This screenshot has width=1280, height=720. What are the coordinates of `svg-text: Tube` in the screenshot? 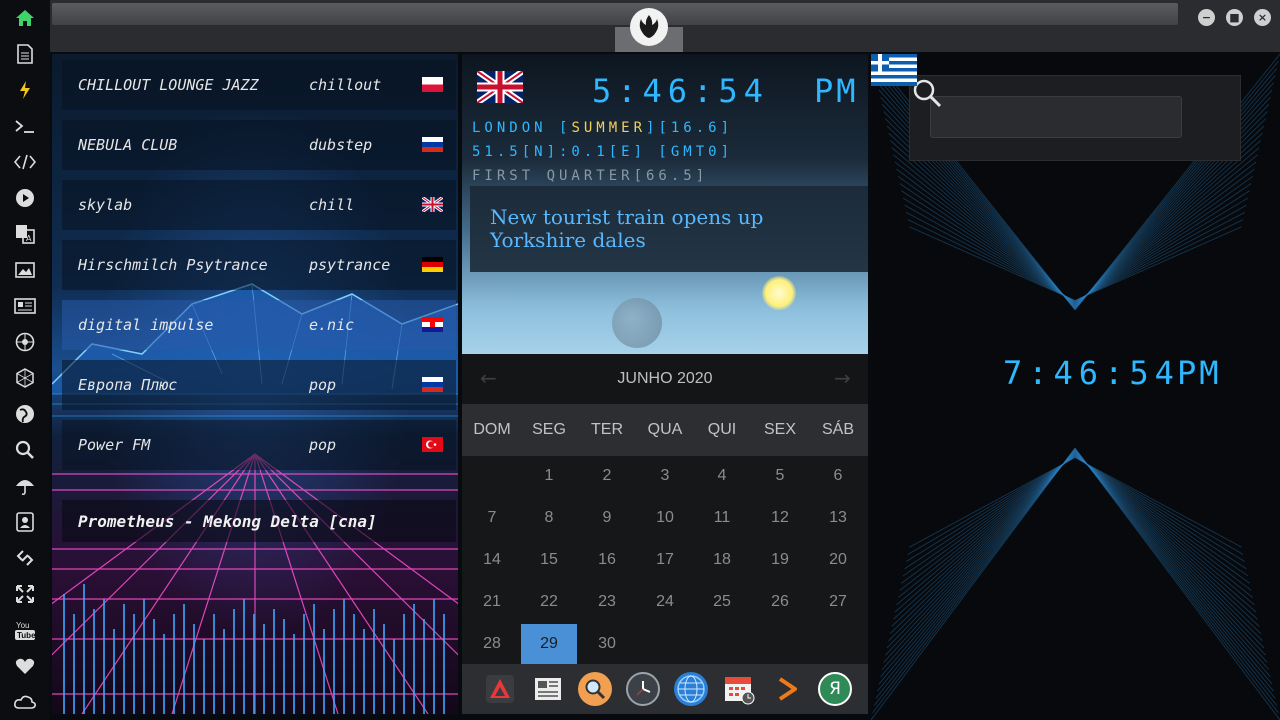 It's located at (26, 635).